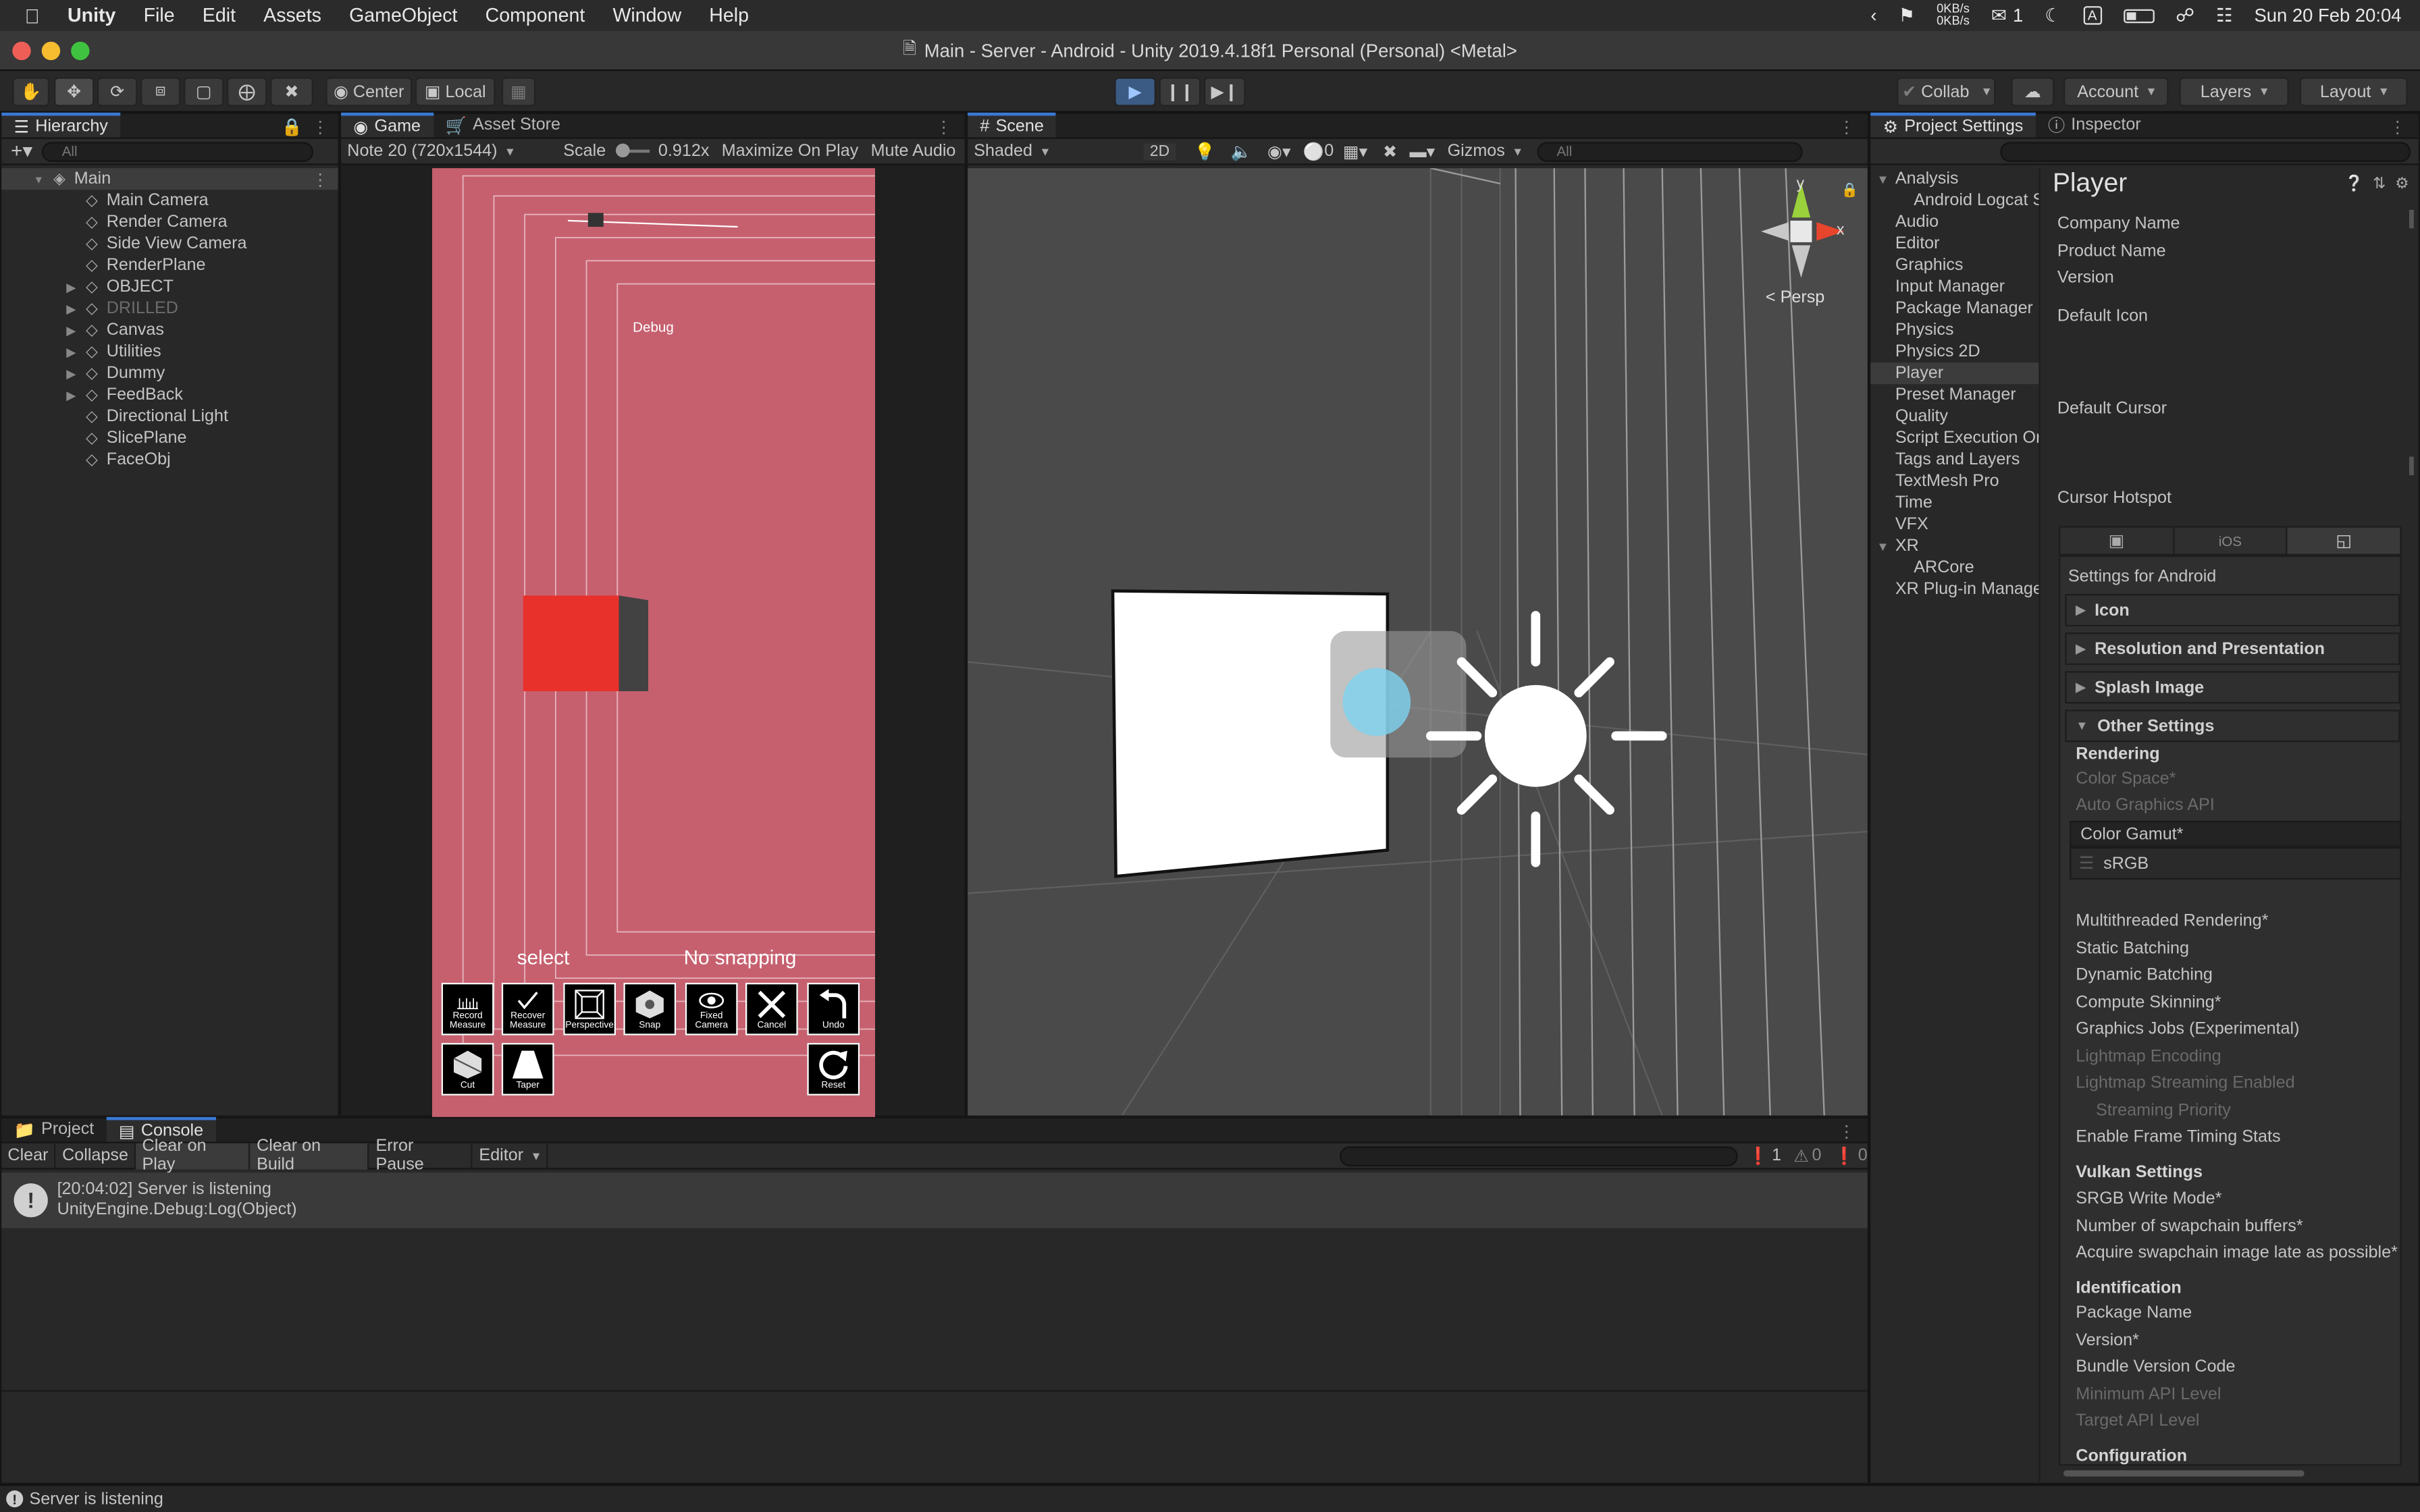 The image size is (2420, 1512). Describe the element at coordinates (467, 1069) in the screenshot. I see `game-button-cut: Cut` at that location.